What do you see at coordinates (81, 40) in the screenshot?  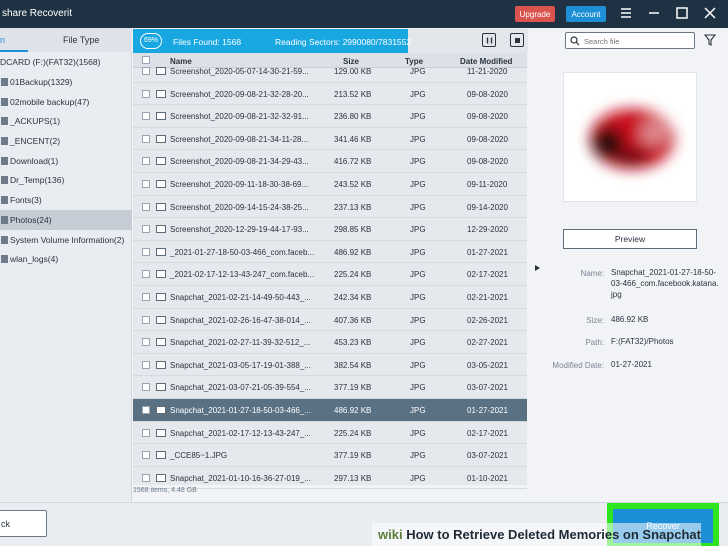 I see `tab-file-type: File Type` at bounding box center [81, 40].